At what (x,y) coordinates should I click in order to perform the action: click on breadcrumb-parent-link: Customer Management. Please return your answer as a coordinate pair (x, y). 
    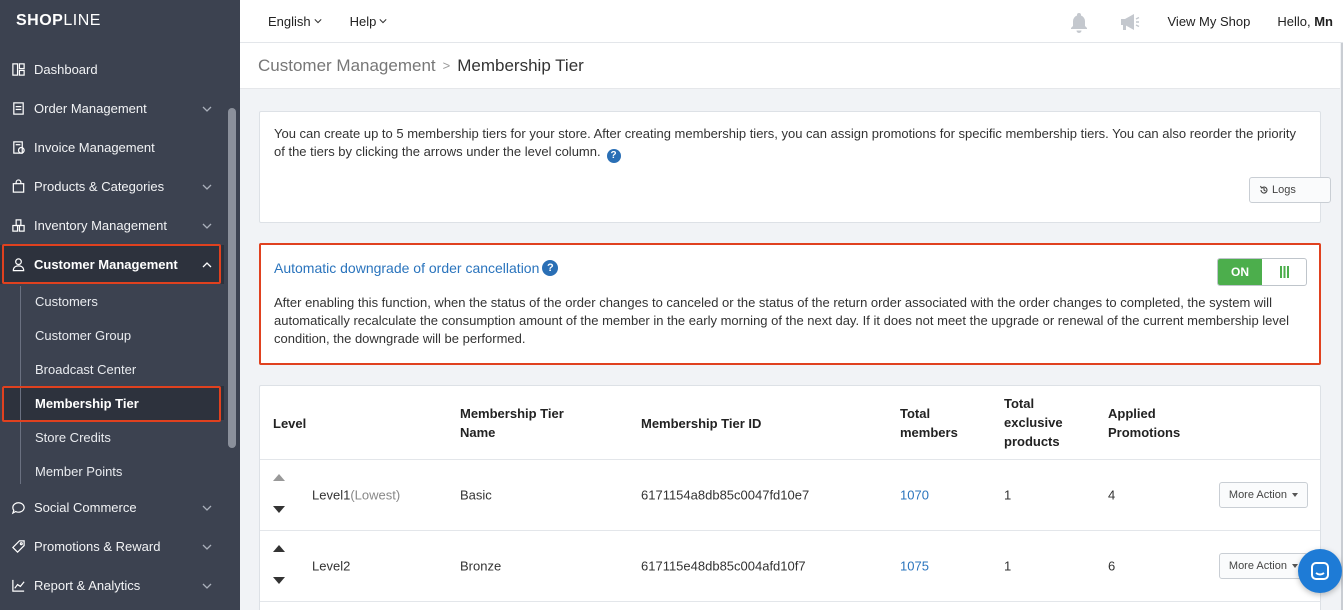
    Looking at the image, I should click on (347, 66).